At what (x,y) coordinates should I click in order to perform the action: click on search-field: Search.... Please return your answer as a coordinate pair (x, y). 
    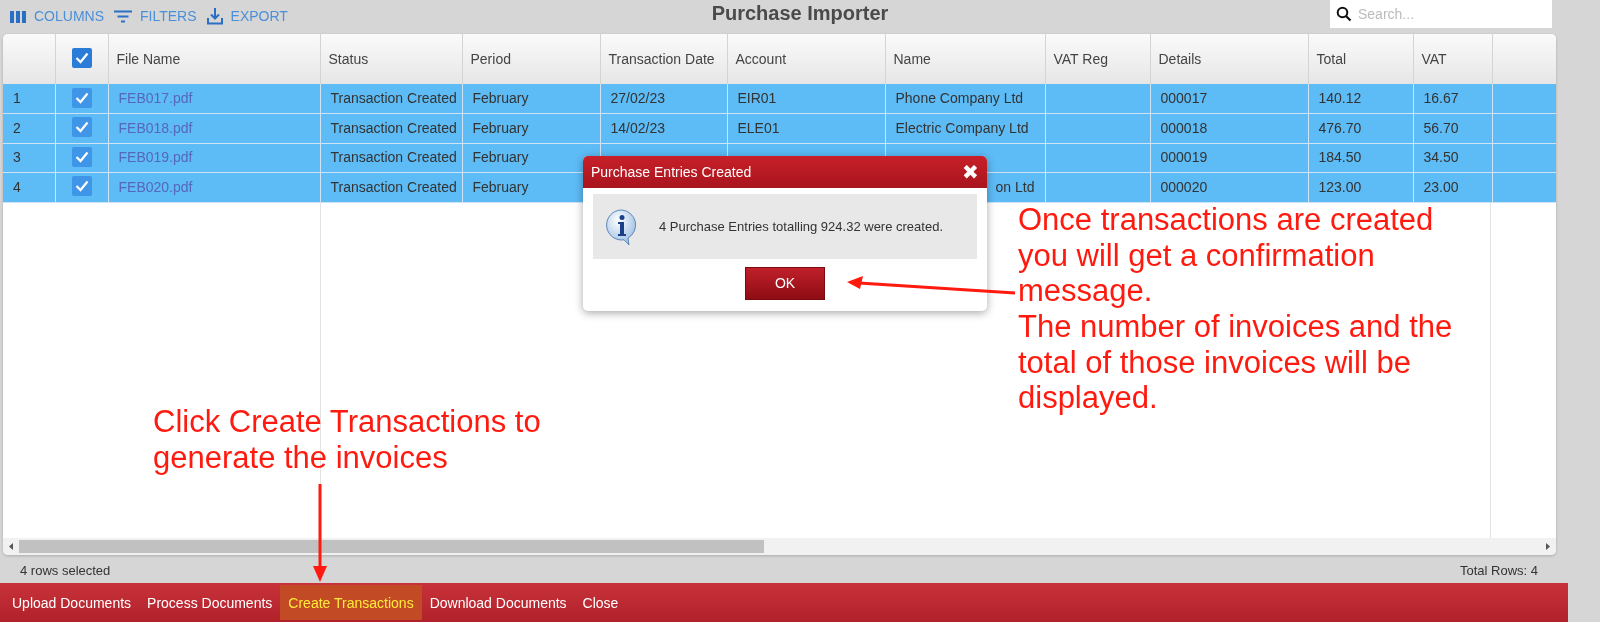
    Looking at the image, I should click on (1441, 14).